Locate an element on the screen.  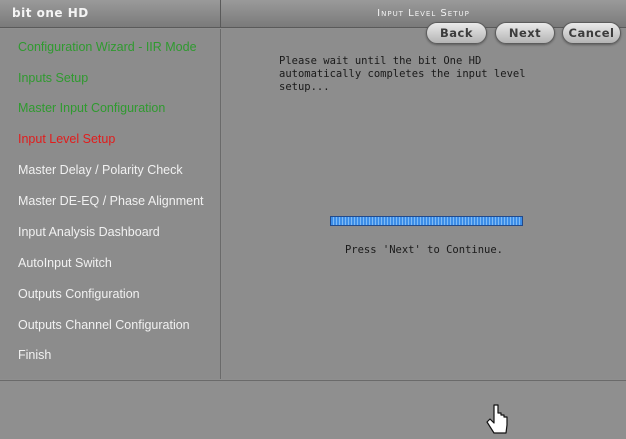
back-button: Back is located at coordinates (456, 33).